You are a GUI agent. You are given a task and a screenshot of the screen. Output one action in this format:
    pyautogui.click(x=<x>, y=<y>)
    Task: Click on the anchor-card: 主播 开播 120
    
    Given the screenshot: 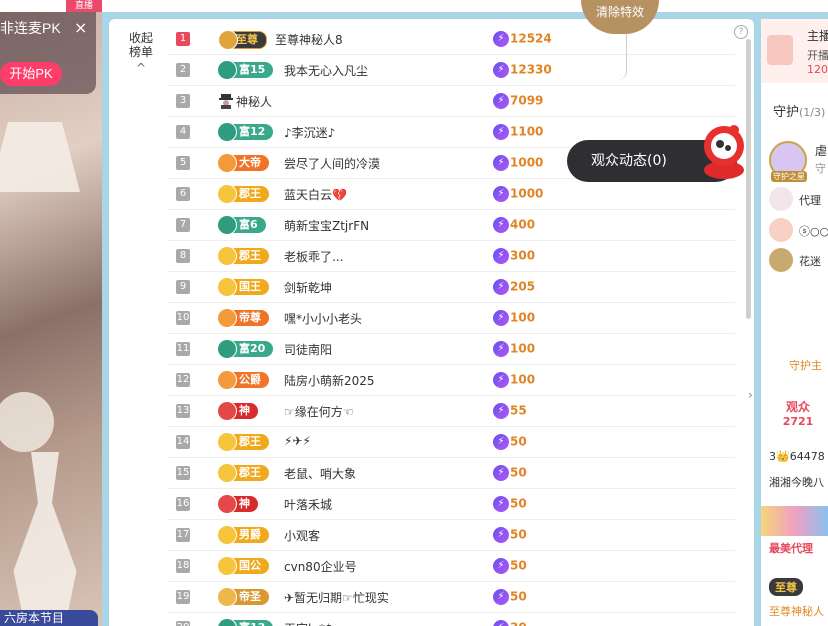 What is the action you would take?
    pyautogui.click(x=794, y=51)
    